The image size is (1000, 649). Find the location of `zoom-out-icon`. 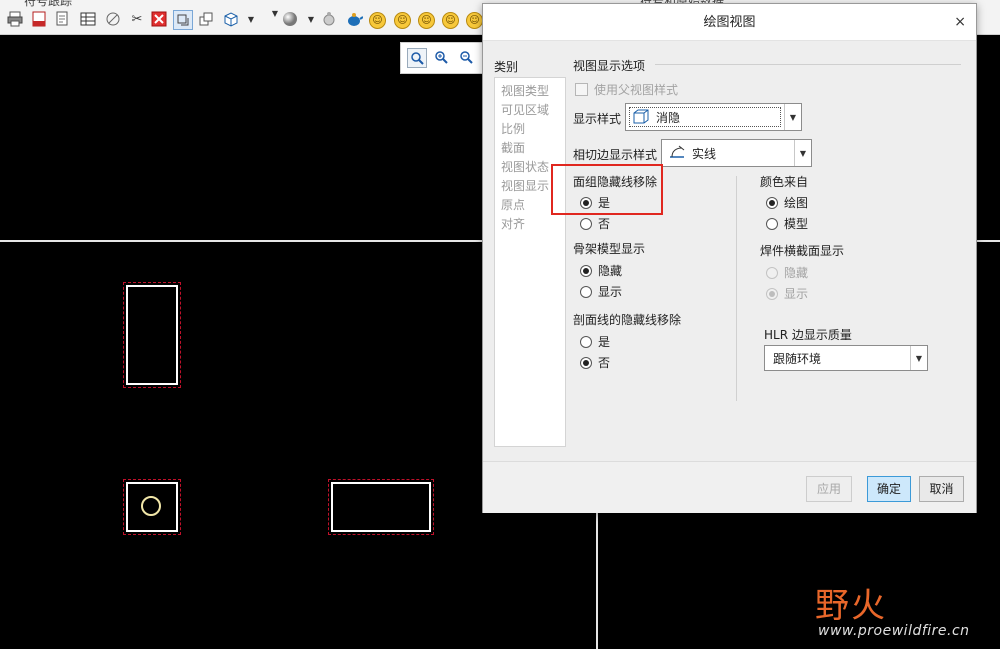

zoom-out-icon is located at coordinates (466, 57).